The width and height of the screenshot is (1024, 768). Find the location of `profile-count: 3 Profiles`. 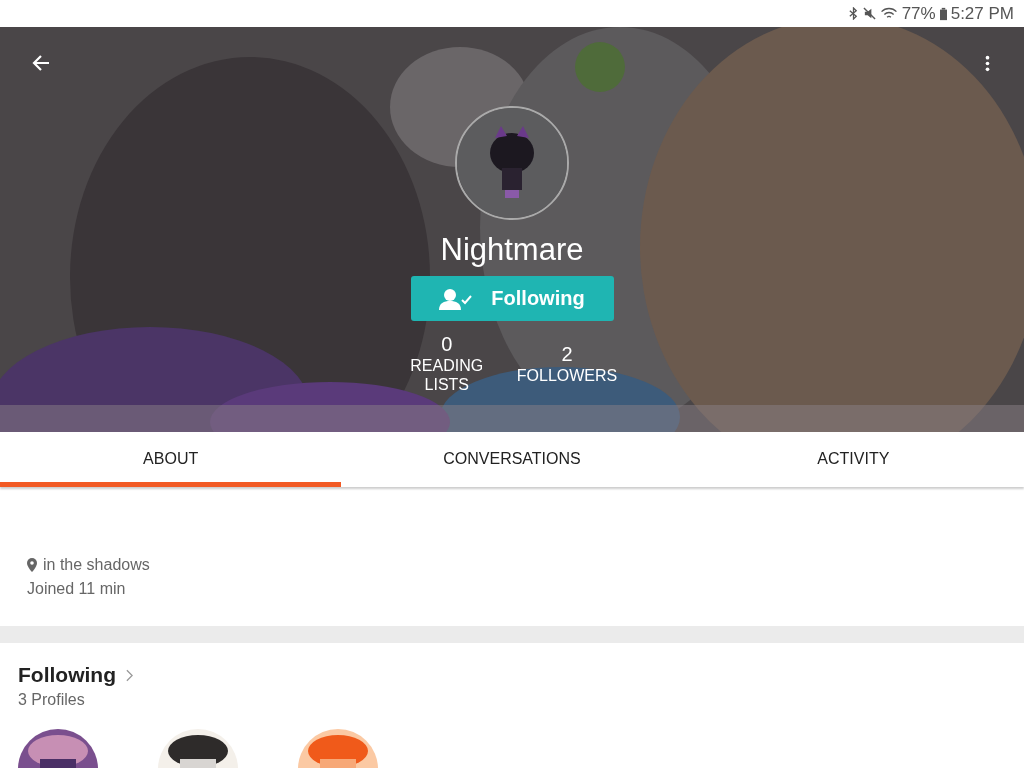

profile-count: 3 Profiles is located at coordinates (52, 700).